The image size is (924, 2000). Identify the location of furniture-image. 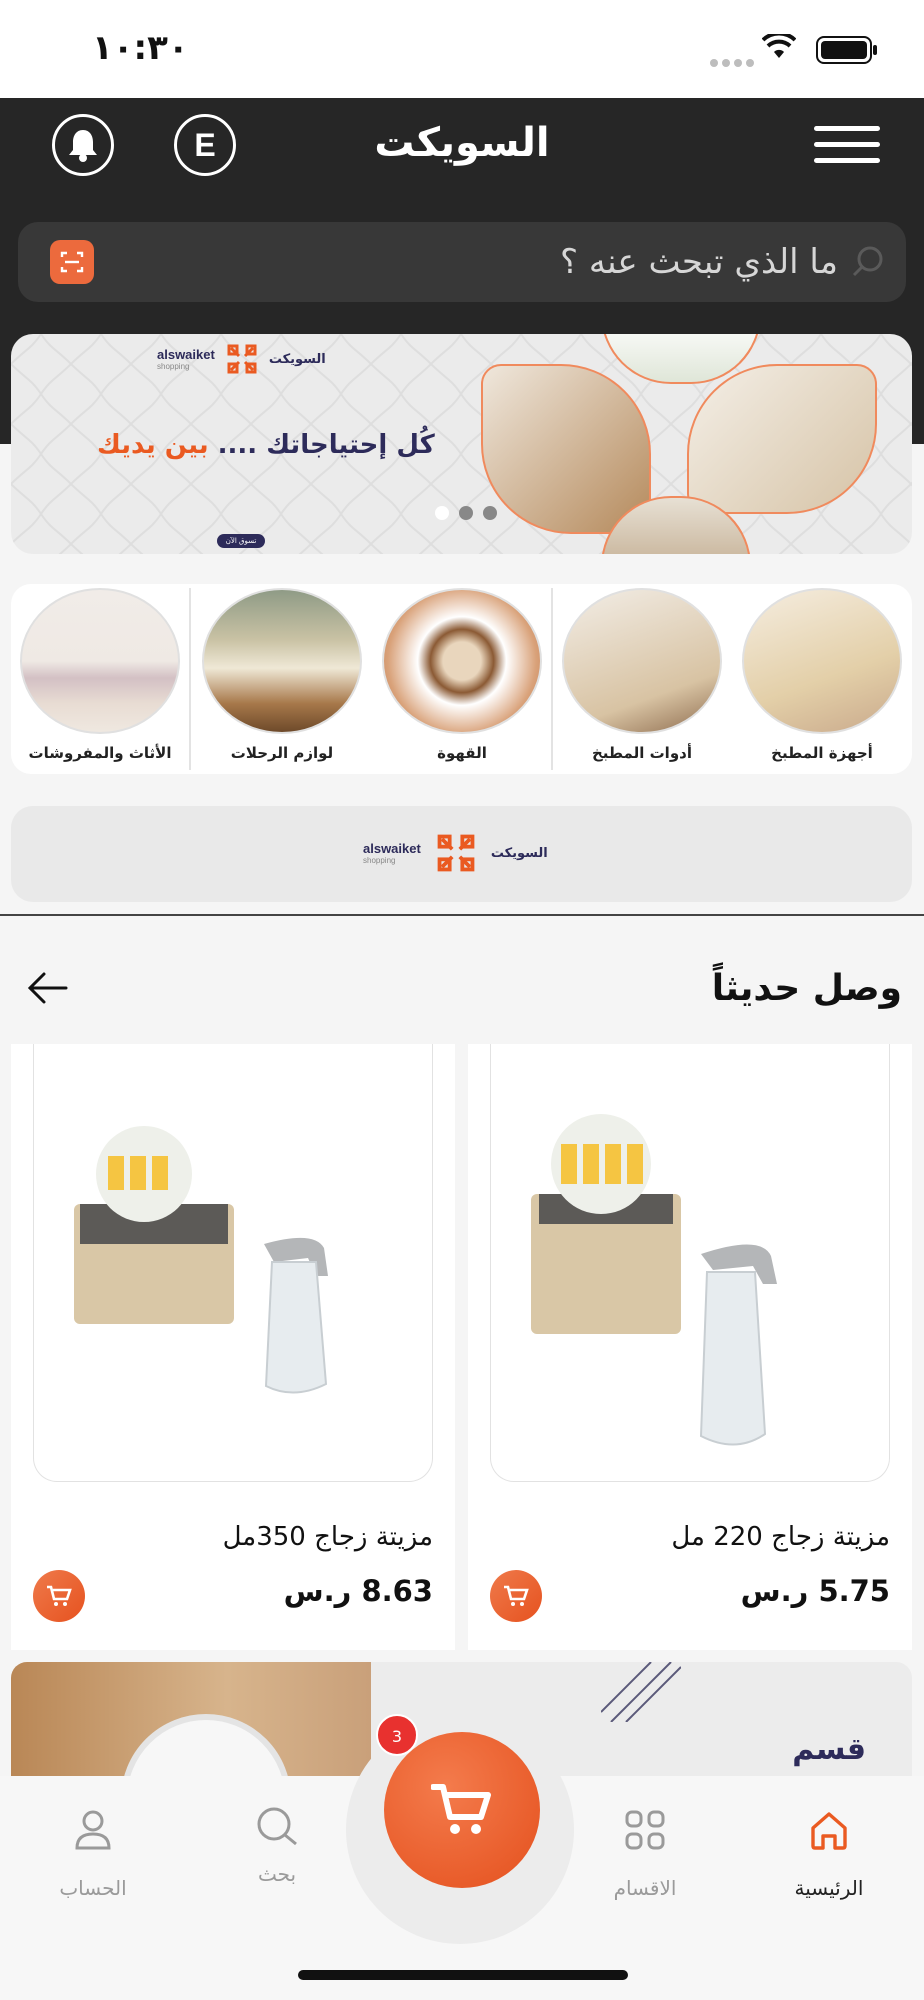
(100, 661).